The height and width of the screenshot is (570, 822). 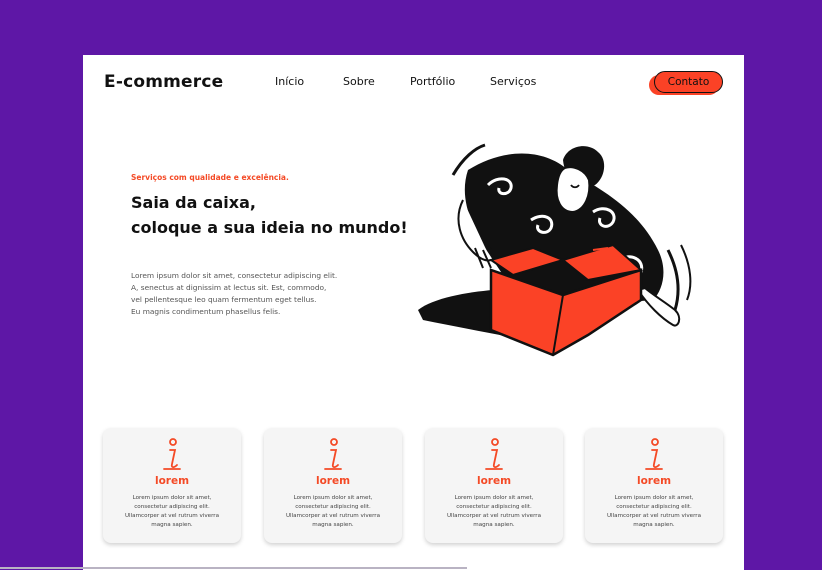 I want to click on nav-link-servicos: Serviços, so click(x=513, y=81).